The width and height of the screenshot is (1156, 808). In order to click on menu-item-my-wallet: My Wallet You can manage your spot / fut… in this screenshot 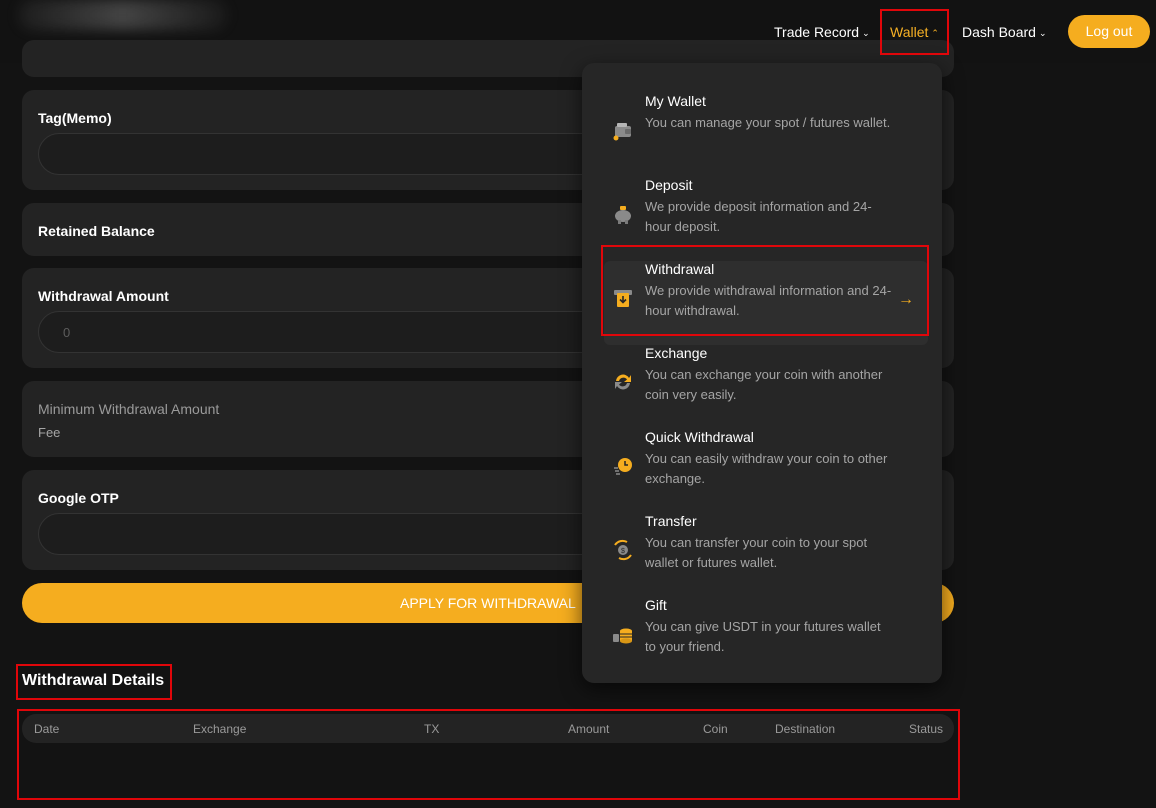, I will do `click(766, 135)`.